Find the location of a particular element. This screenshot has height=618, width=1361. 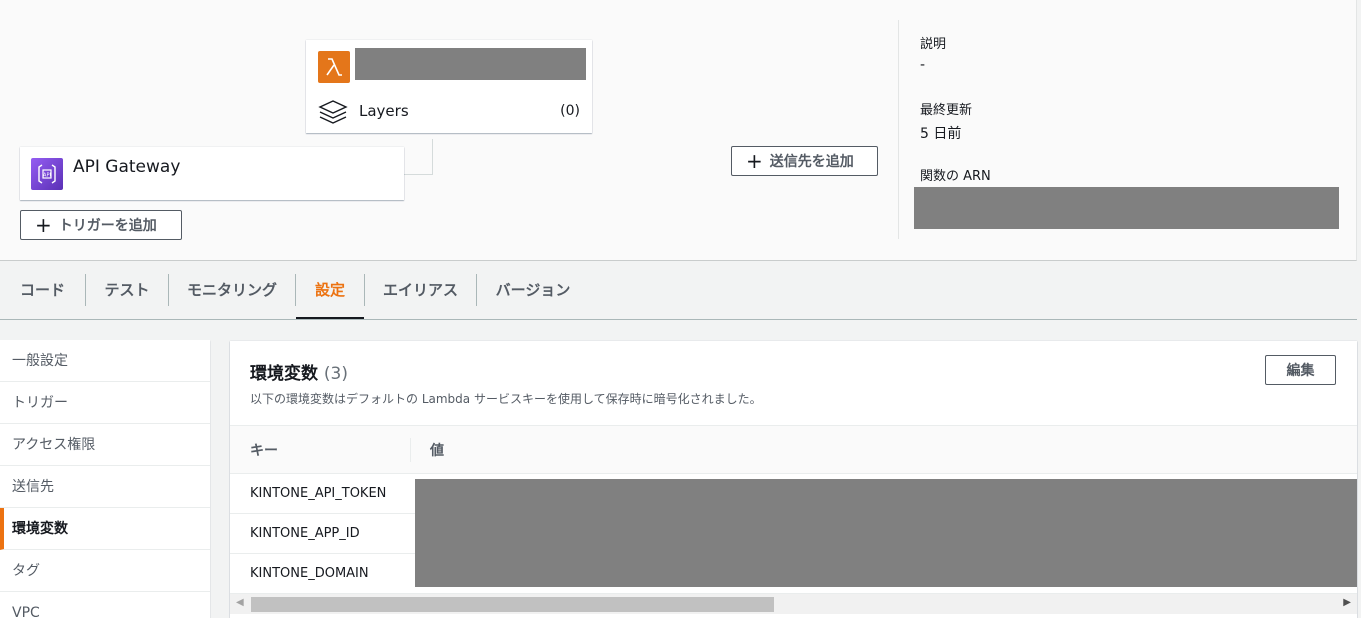

scroll-right-icon: ▶ is located at coordinates (1347, 602).